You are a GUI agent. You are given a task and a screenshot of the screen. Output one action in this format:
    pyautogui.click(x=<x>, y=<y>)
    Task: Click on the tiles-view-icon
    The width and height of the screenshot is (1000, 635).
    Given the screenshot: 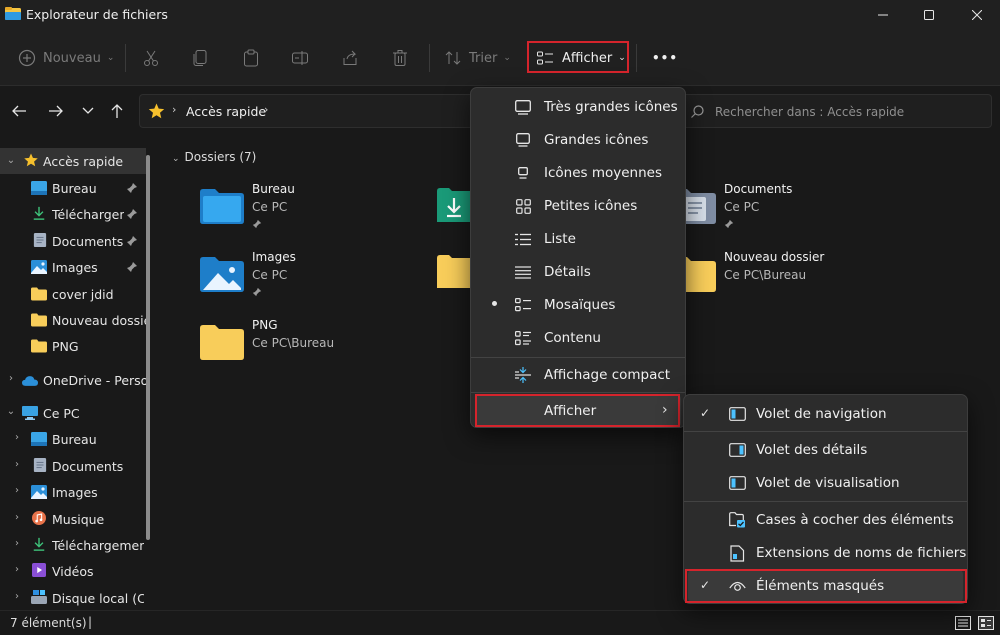 What is the action you would take?
    pyautogui.click(x=986, y=623)
    